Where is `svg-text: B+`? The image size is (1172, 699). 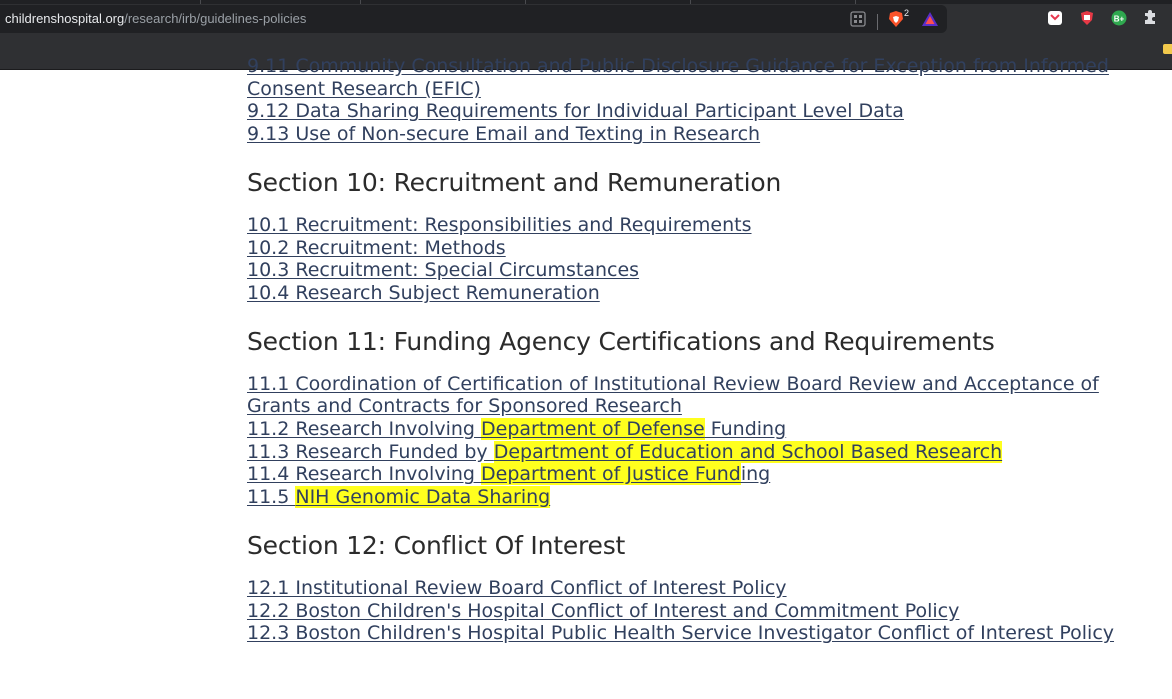
svg-text: B+ is located at coordinates (1119, 19).